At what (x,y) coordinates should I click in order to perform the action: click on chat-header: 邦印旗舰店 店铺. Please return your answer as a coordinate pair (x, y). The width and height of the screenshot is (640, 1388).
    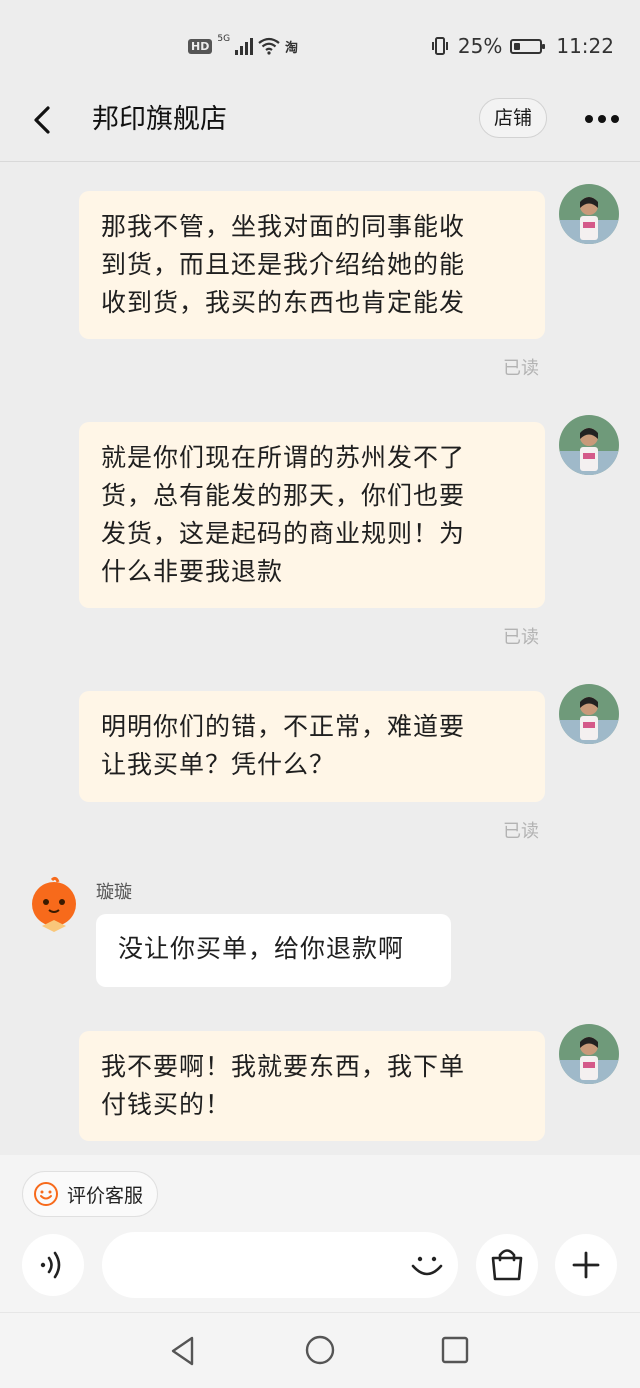
    Looking at the image, I should click on (320, 126).